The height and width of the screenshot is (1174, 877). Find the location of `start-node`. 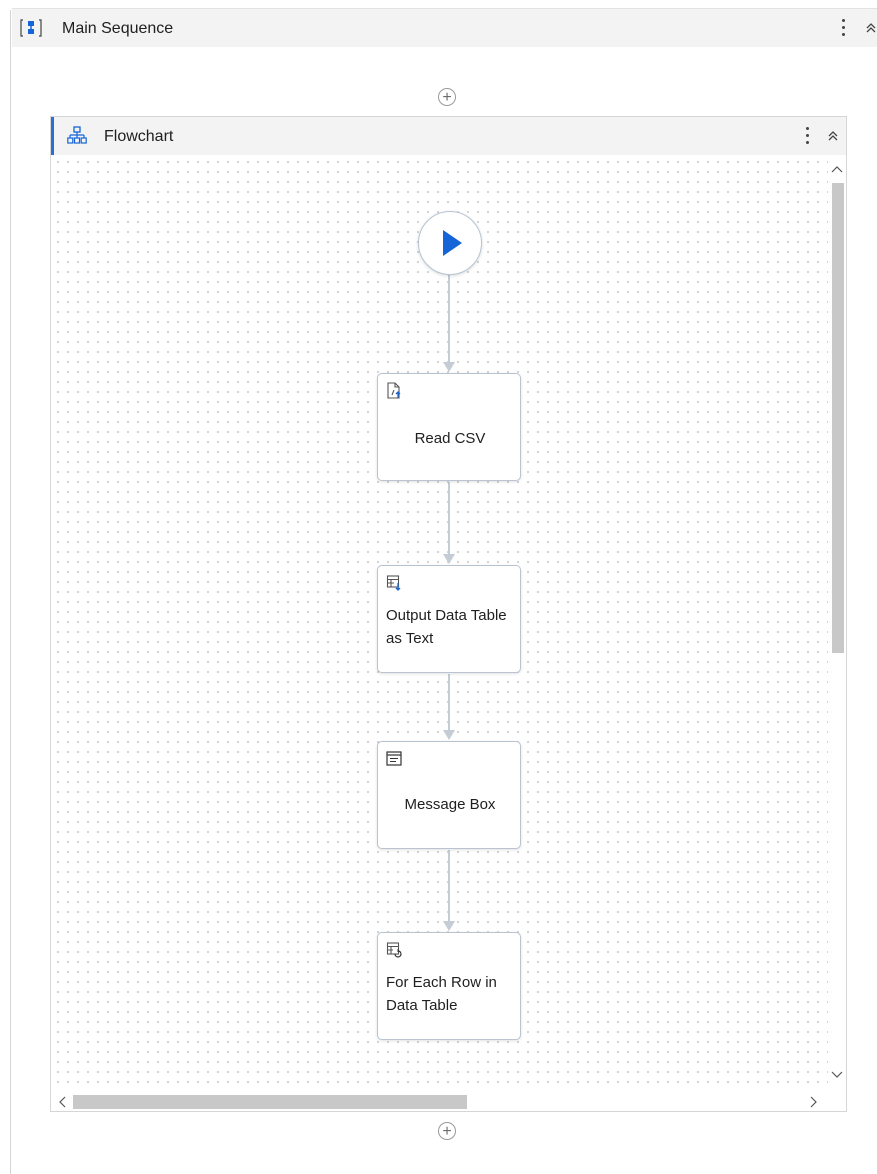

start-node is located at coordinates (450, 243).